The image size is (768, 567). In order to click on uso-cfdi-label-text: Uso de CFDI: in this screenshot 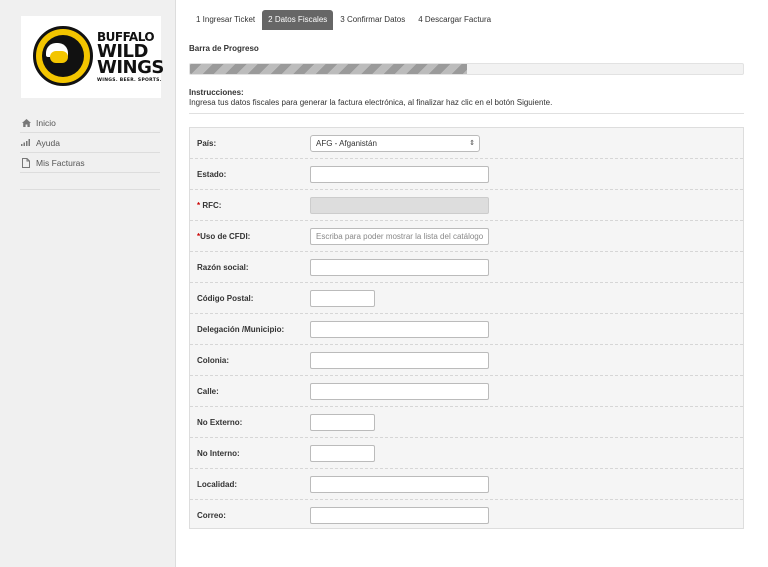, I will do `click(225, 236)`.